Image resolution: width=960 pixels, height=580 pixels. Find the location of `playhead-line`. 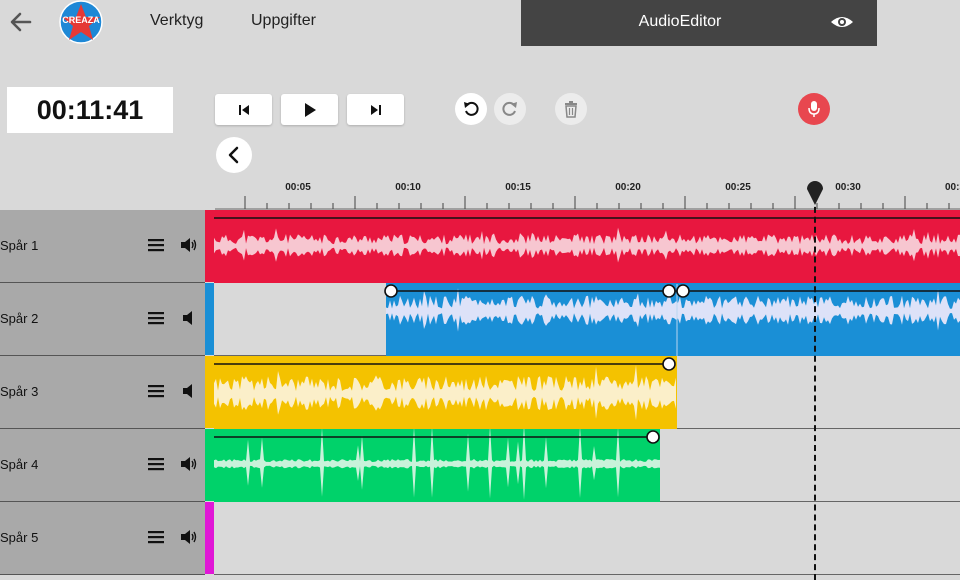

playhead-line is located at coordinates (815, 383).